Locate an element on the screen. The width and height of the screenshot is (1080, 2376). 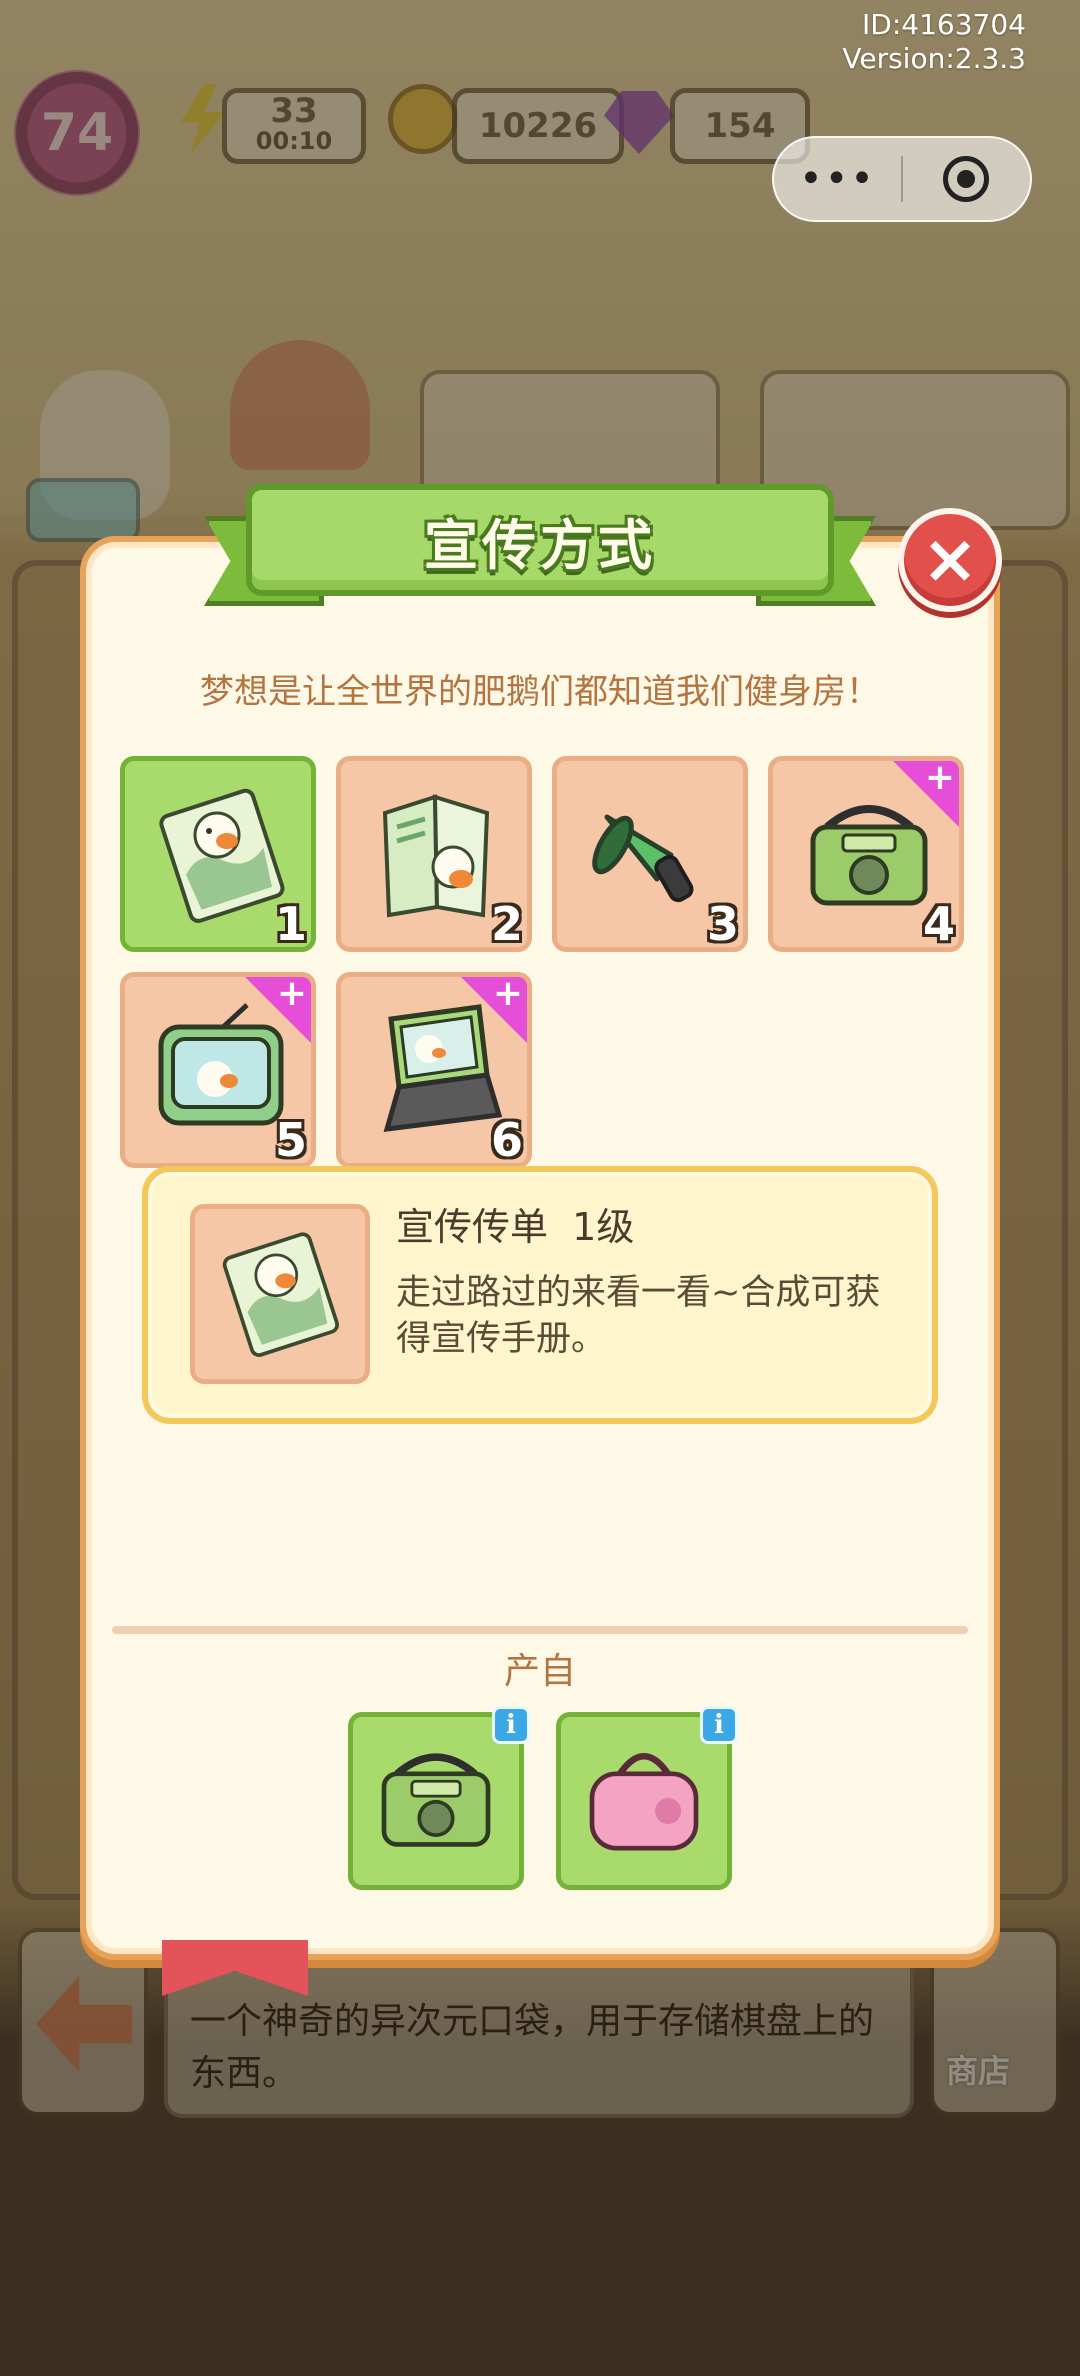
detail-thumbnail is located at coordinates (280, 1294).